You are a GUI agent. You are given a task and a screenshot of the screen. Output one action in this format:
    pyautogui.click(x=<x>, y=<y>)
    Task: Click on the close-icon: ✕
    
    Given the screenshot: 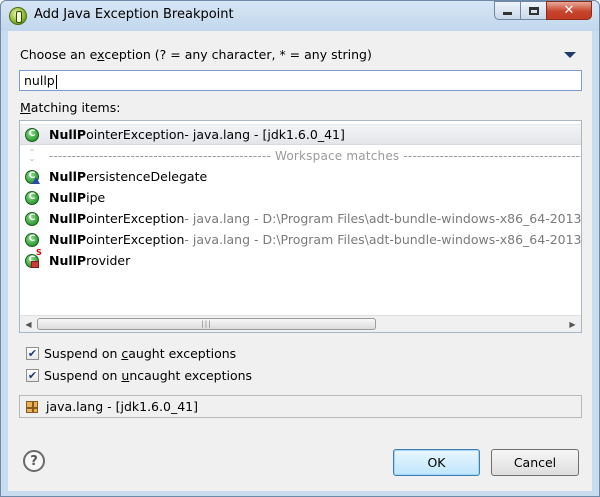 What is the action you would take?
    pyautogui.click(x=569, y=10)
    